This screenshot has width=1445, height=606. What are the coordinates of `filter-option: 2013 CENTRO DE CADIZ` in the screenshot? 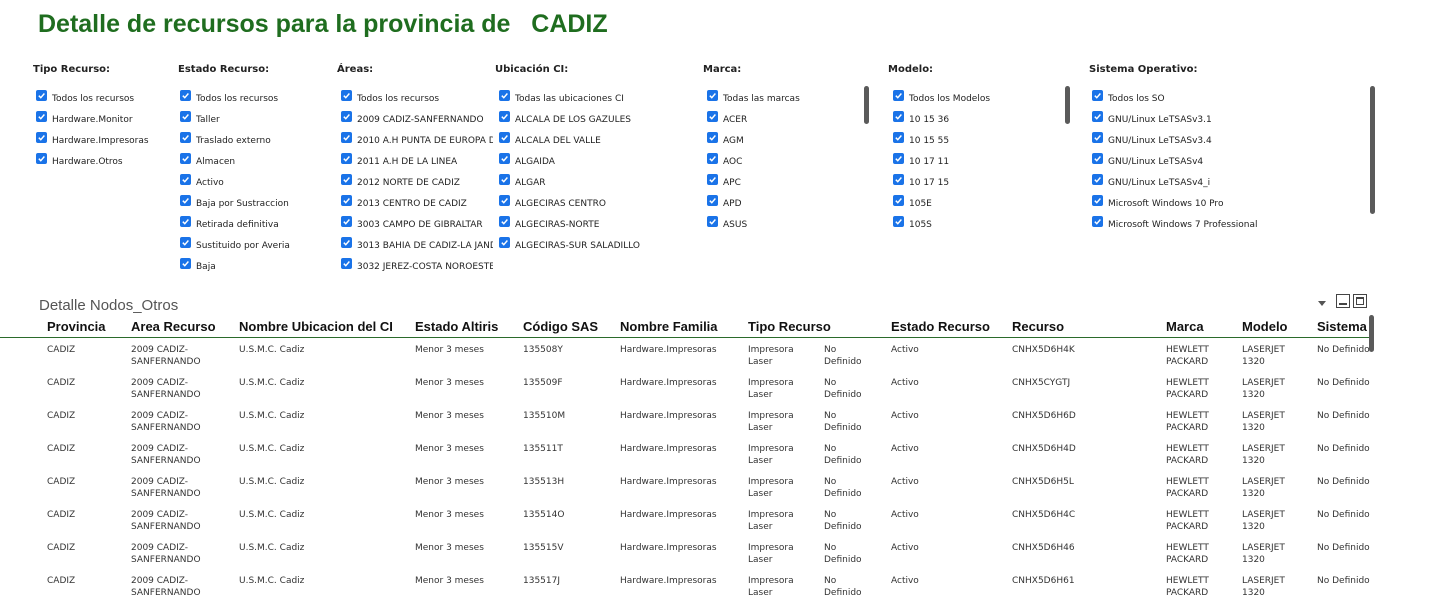 It's located at (417, 203).